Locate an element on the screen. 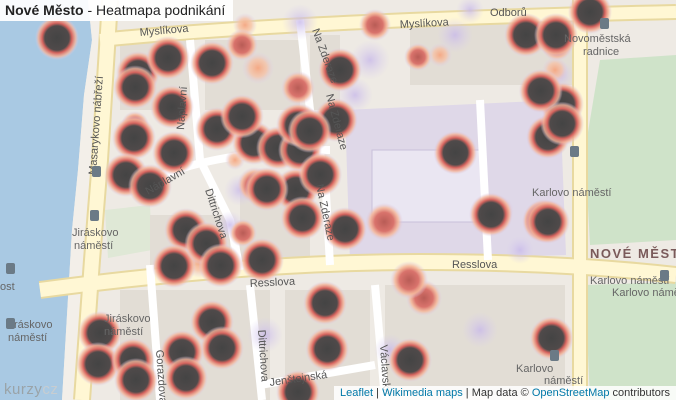  label-jiraskovo-2b: náměstí is located at coordinates (123, 332).